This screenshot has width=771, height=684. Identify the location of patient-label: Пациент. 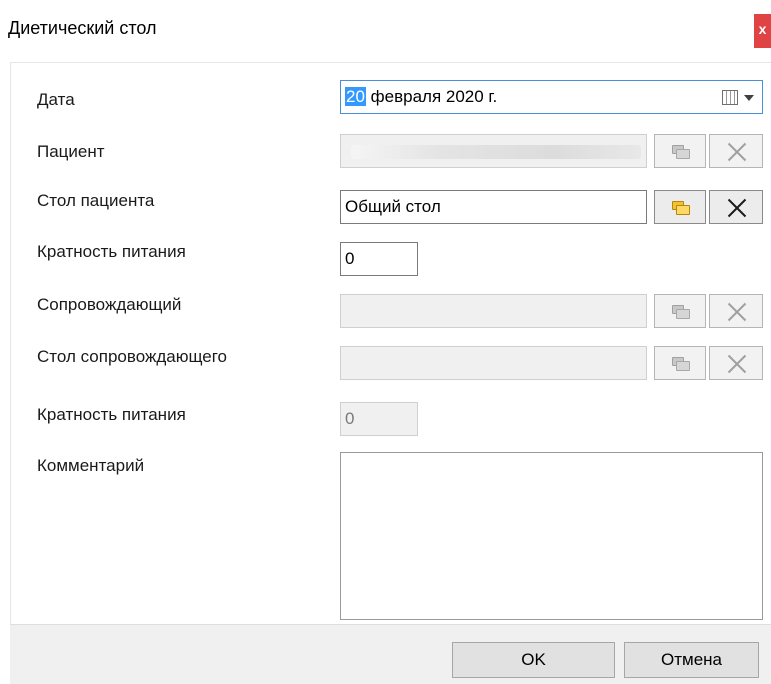
(71, 151).